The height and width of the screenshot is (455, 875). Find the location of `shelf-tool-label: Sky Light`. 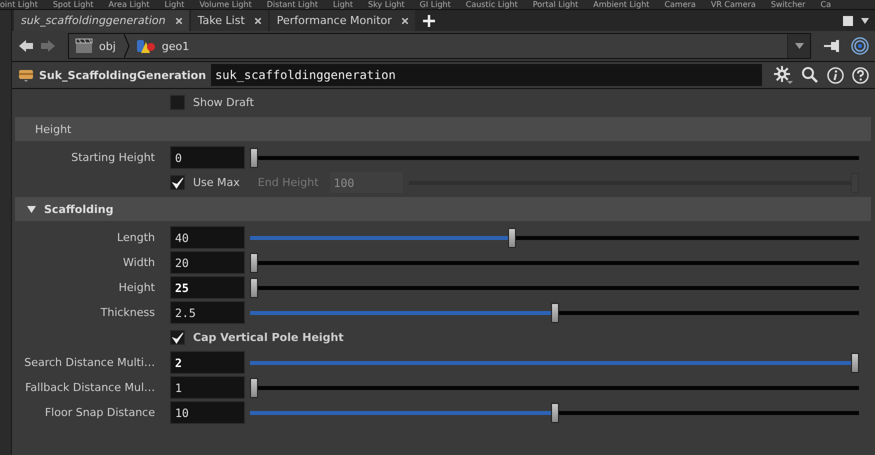

shelf-tool-label: Sky Light is located at coordinates (386, 4).